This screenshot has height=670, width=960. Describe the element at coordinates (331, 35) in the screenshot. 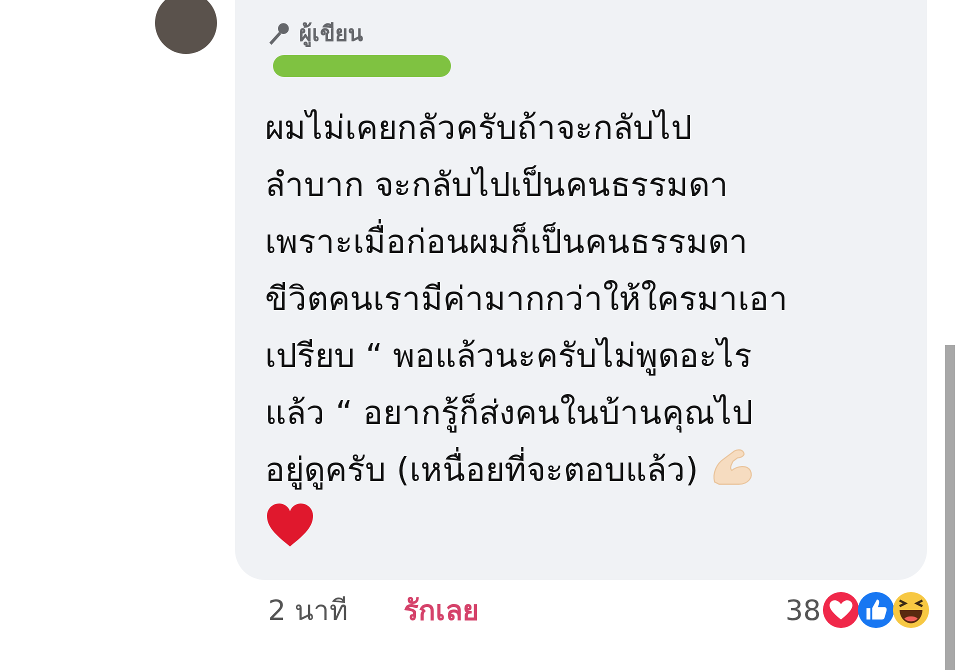

I see `author-label: ผู้เขียน` at that location.